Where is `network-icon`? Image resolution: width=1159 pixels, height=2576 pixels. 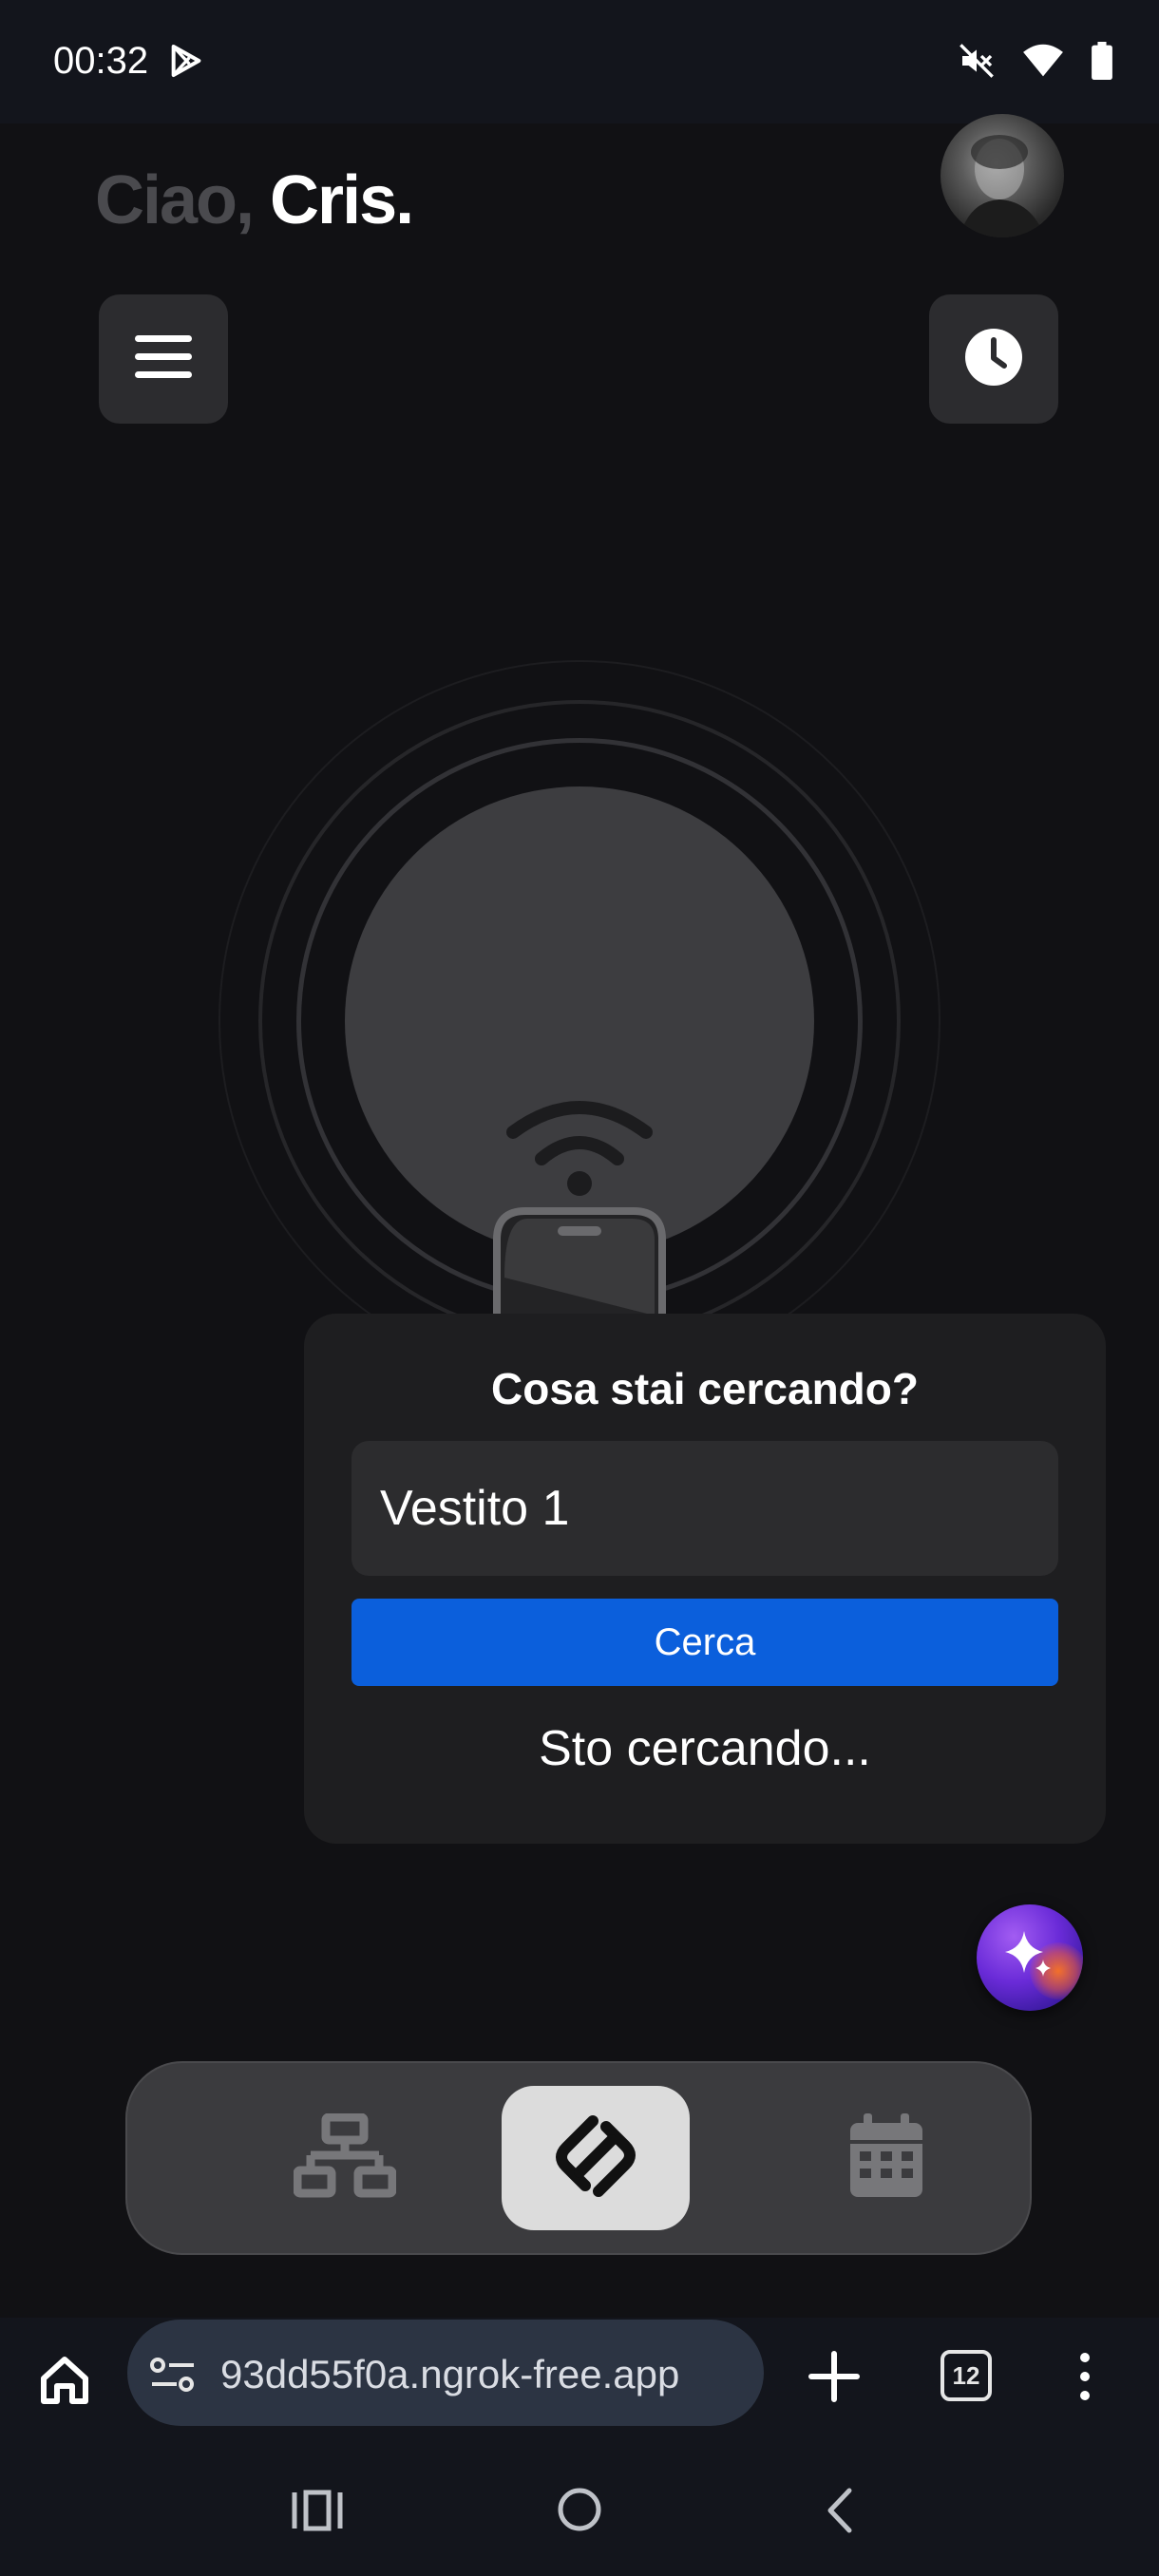
network-icon is located at coordinates (345, 2158).